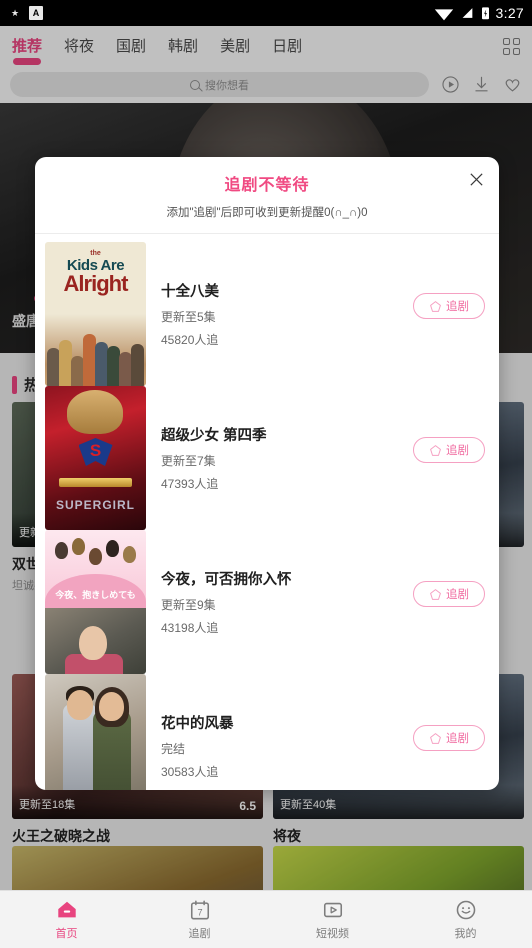  I want to click on list-item: SUPERGIRL 超级少女 第四季 更新至7集 47393人追 追剧, so click(267, 454).